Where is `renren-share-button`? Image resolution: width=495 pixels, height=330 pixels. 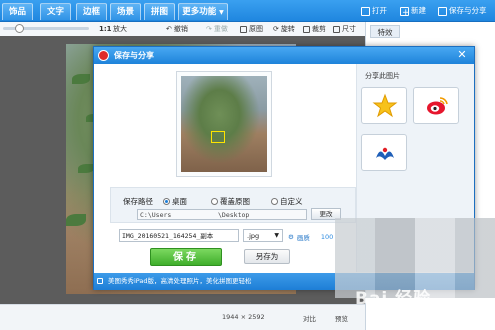
renren-share-button is located at coordinates (384, 152).